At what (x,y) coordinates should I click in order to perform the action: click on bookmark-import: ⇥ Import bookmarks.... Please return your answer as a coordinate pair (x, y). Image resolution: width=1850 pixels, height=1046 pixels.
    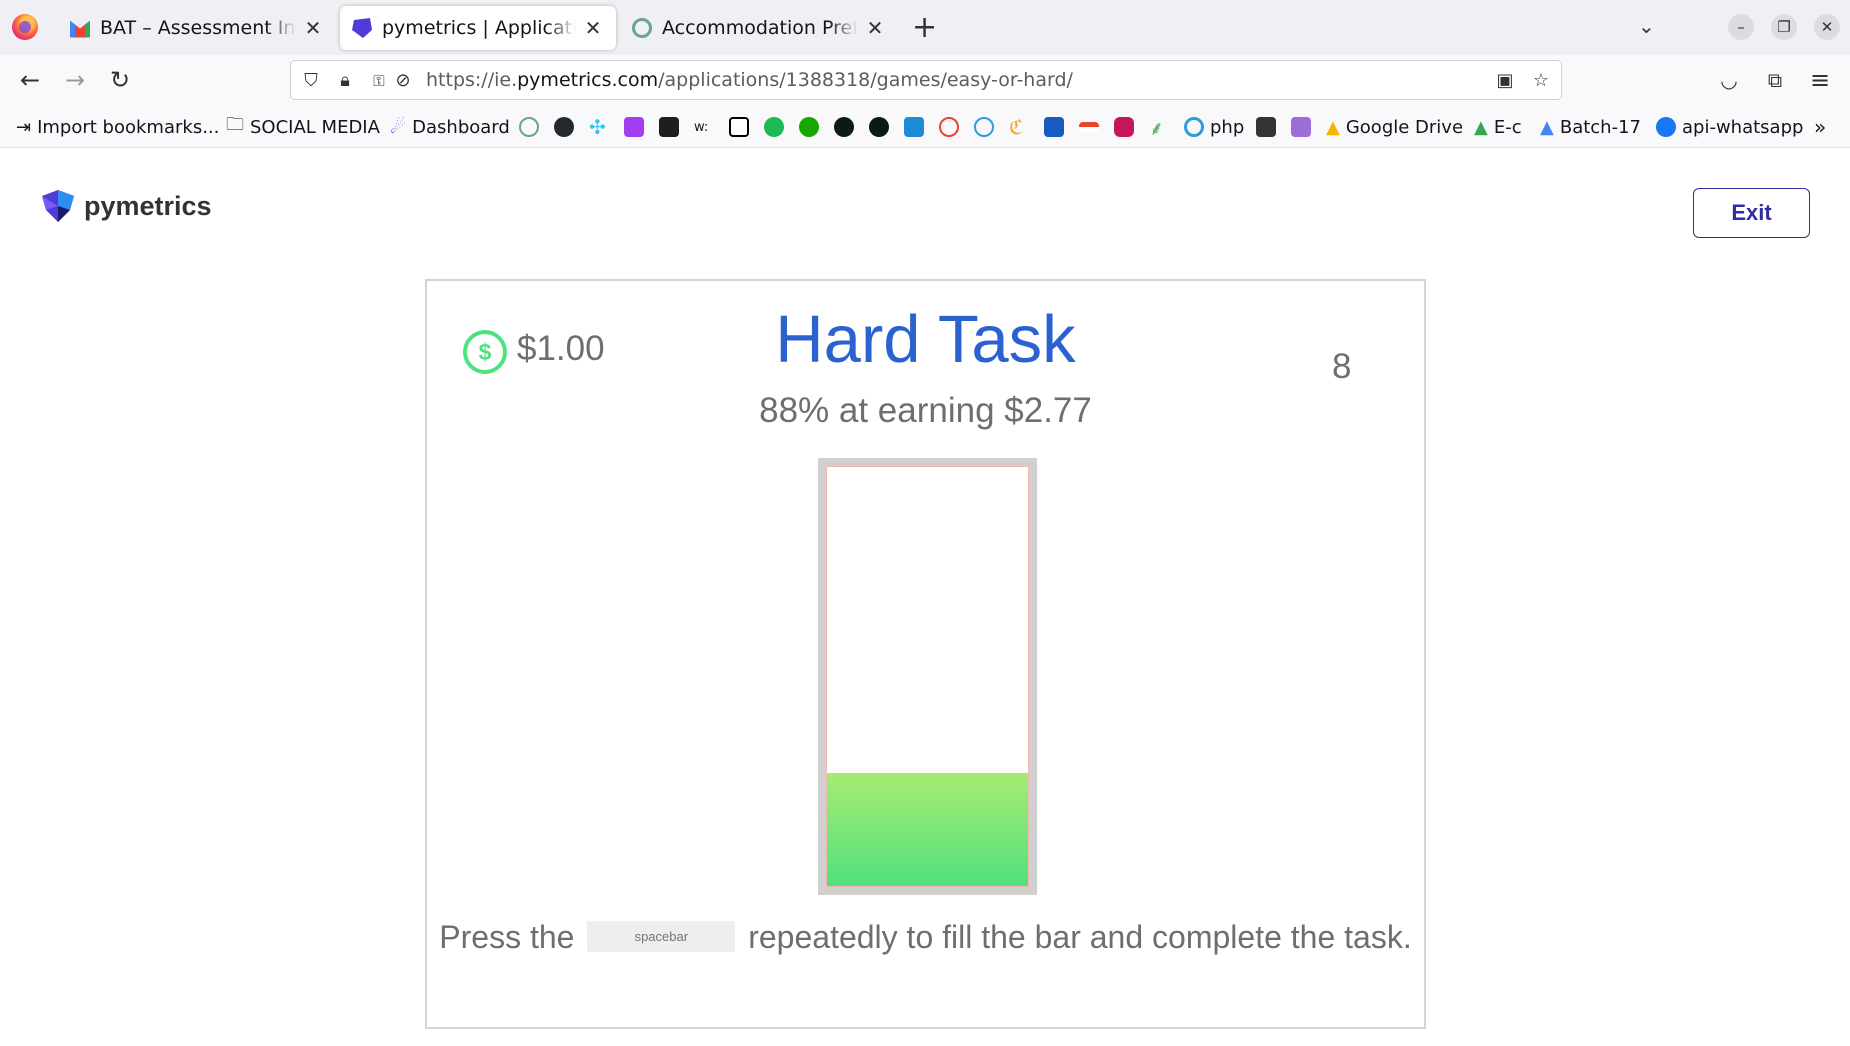
    Looking at the image, I should click on (117, 127).